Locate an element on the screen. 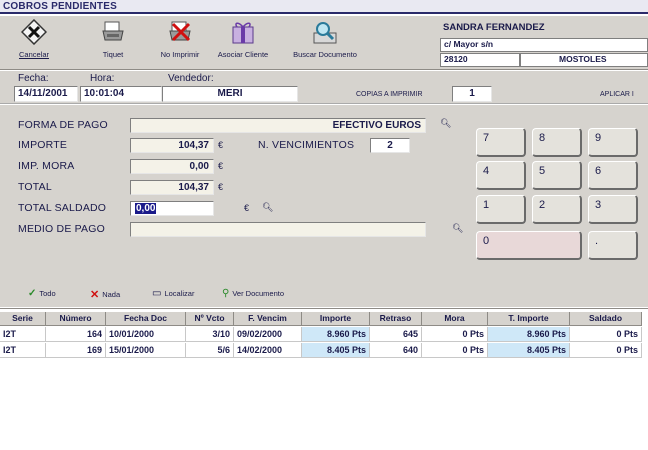 The image size is (648, 450). select-none-button: ✕ Nada is located at coordinates (105, 294).